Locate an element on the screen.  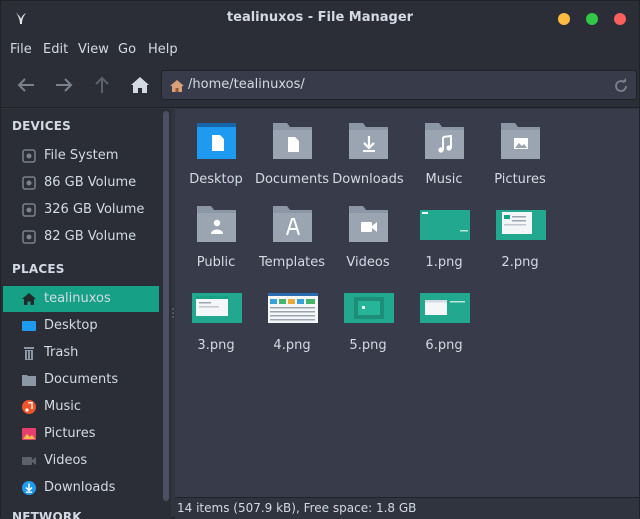
sidebar-item-label: 86 GB Volume is located at coordinates (90, 182).